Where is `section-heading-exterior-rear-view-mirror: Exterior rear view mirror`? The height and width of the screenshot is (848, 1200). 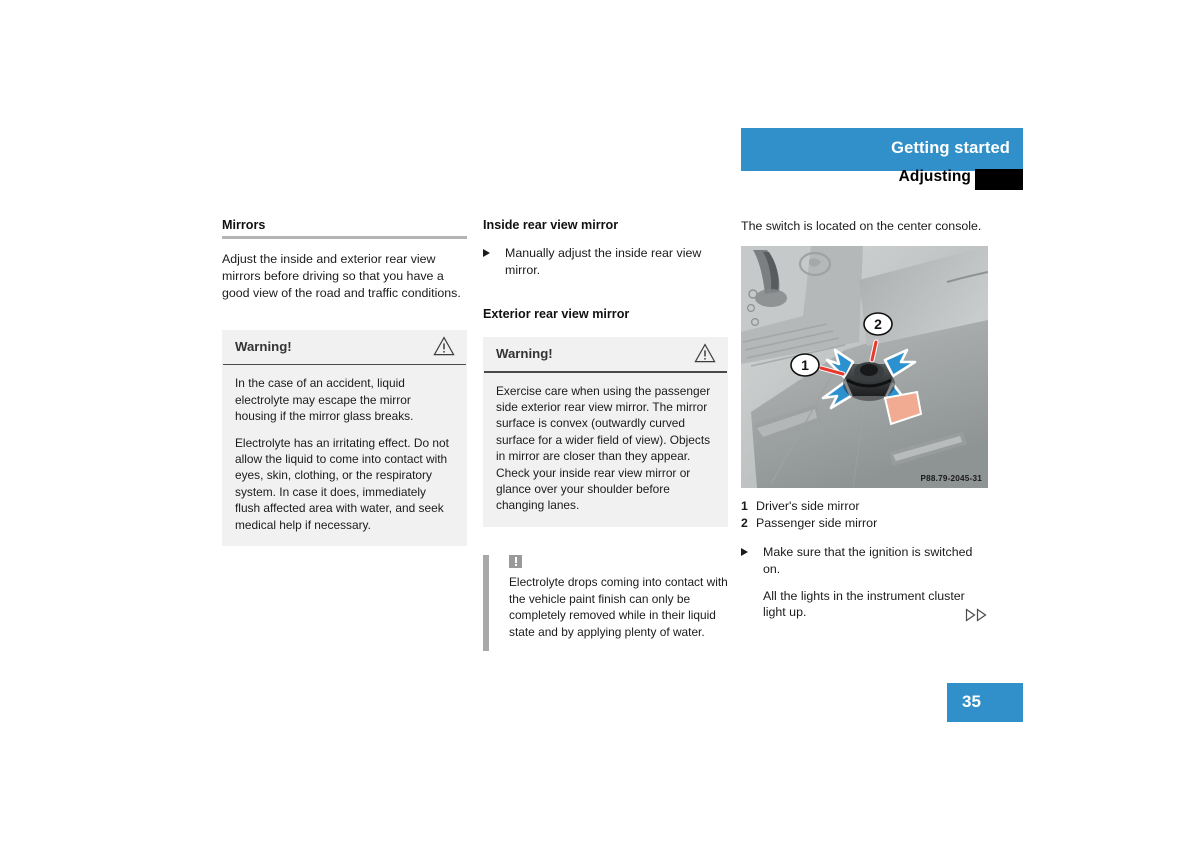
section-heading-exterior-rear-view-mirror: Exterior rear view mirror is located at coordinates (556, 313).